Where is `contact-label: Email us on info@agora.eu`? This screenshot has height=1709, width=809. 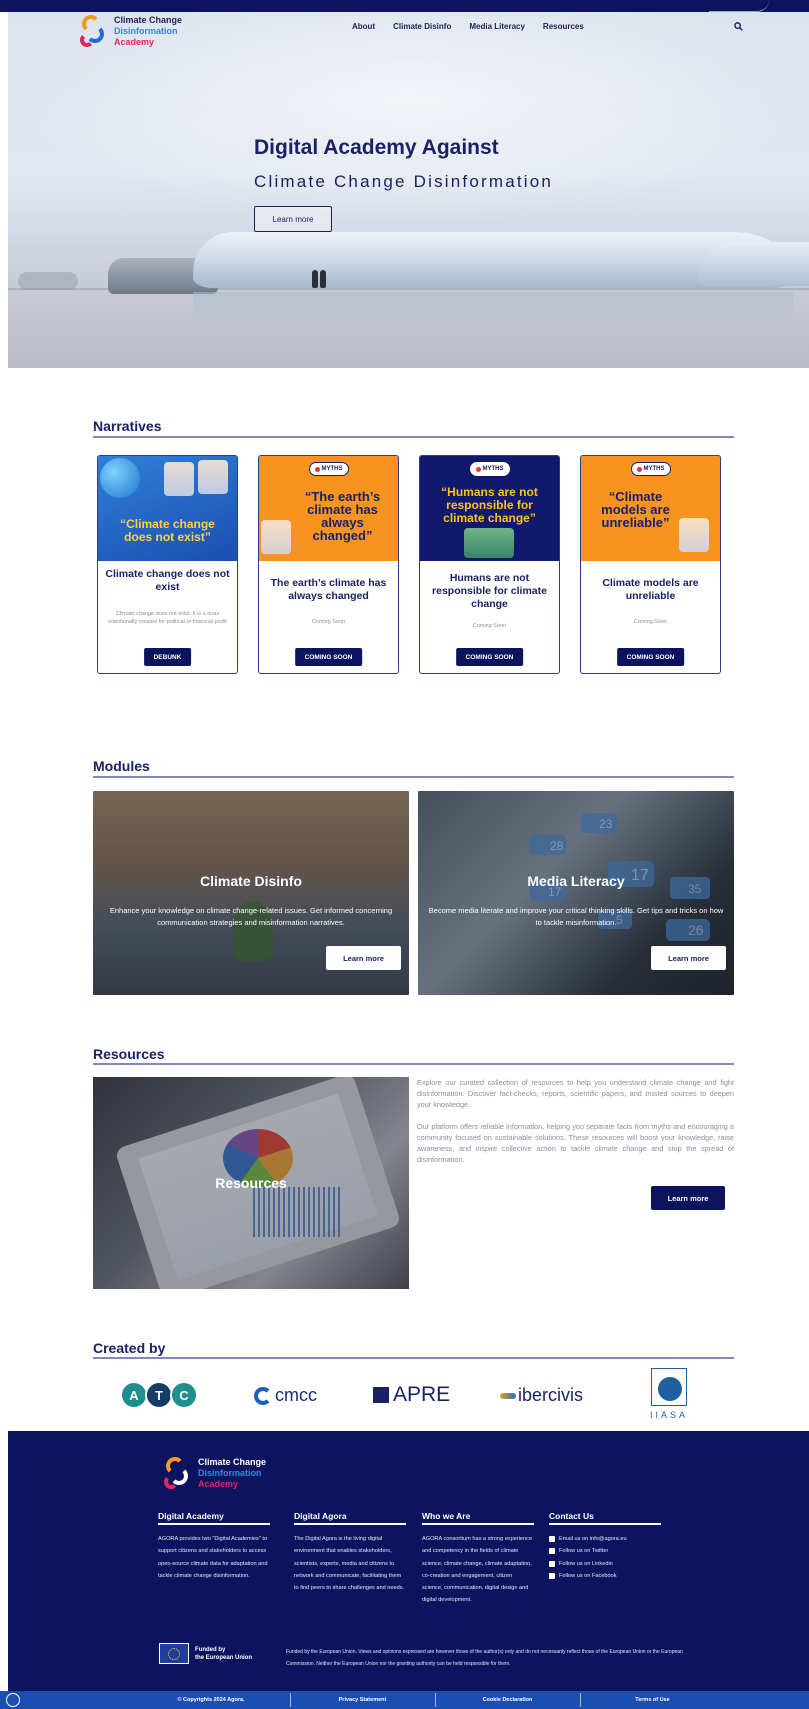 contact-label: Email us on info@agora.eu is located at coordinates (593, 1539).